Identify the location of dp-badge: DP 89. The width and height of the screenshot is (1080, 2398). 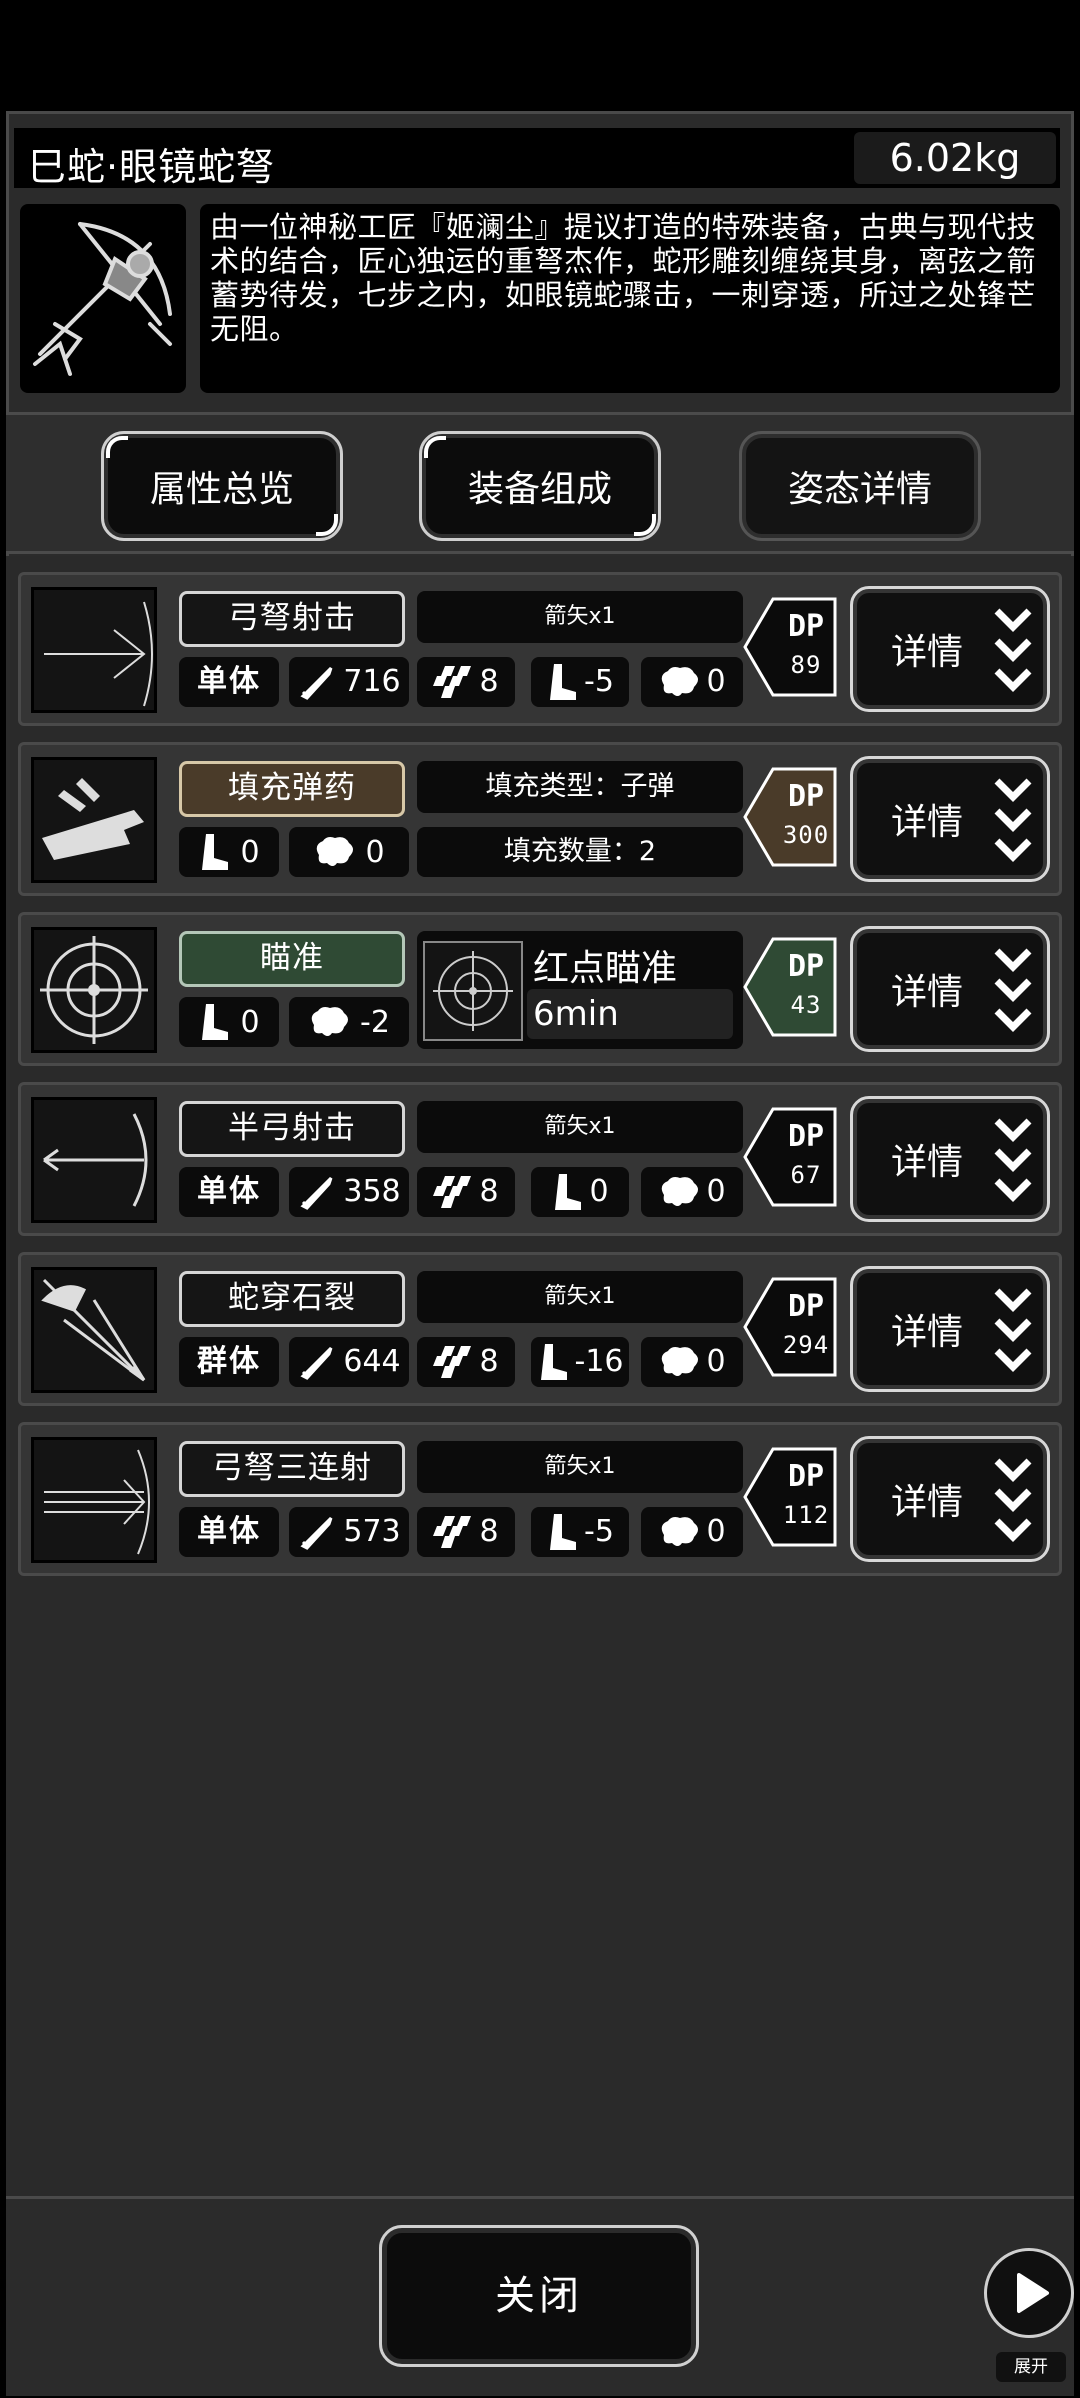
(790, 647).